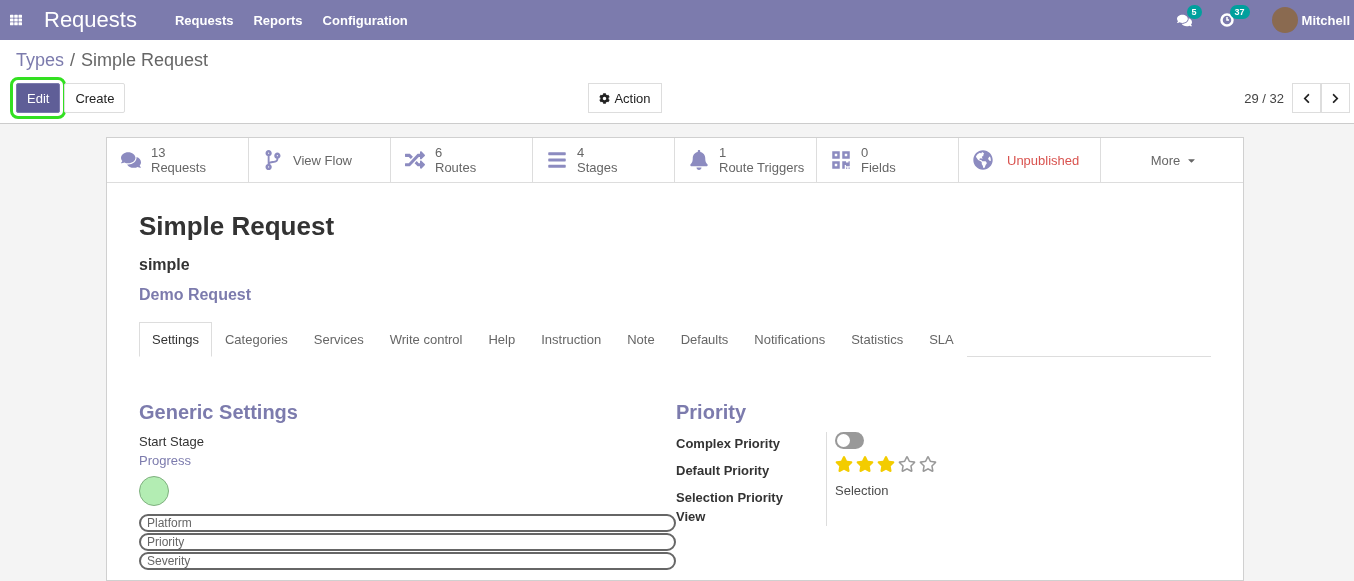  I want to click on toggle-switch, so click(849, 440).